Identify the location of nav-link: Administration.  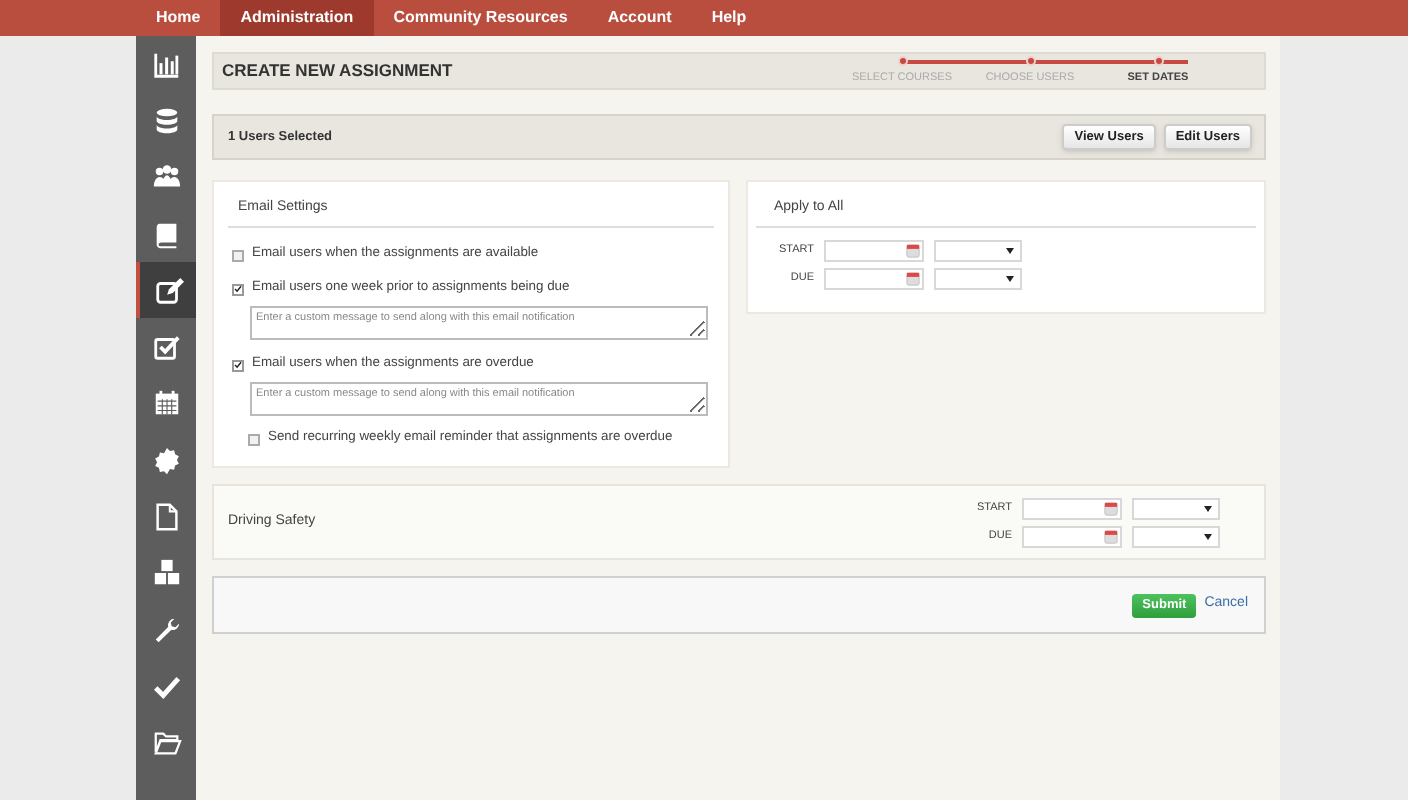
(297, 18).